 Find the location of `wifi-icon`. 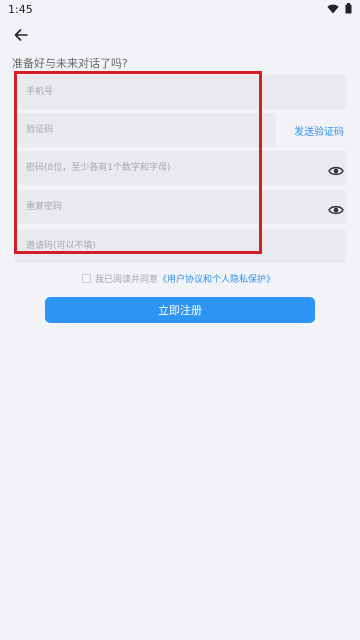

wifi-icon is located at coordinates (333, 9).